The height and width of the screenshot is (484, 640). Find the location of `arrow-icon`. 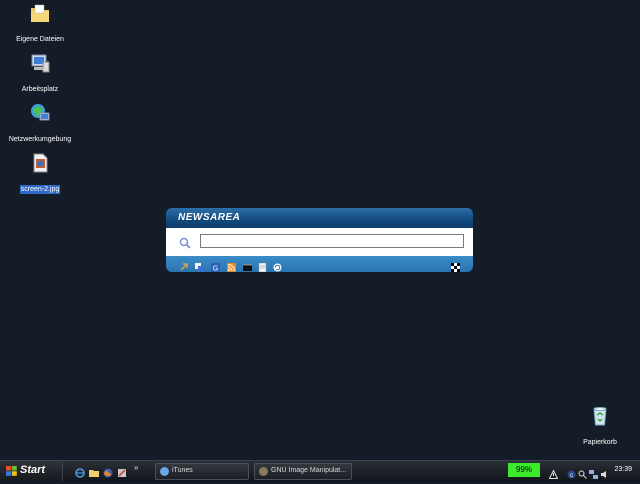

arrow-icon is located at coordinates (184, 265).